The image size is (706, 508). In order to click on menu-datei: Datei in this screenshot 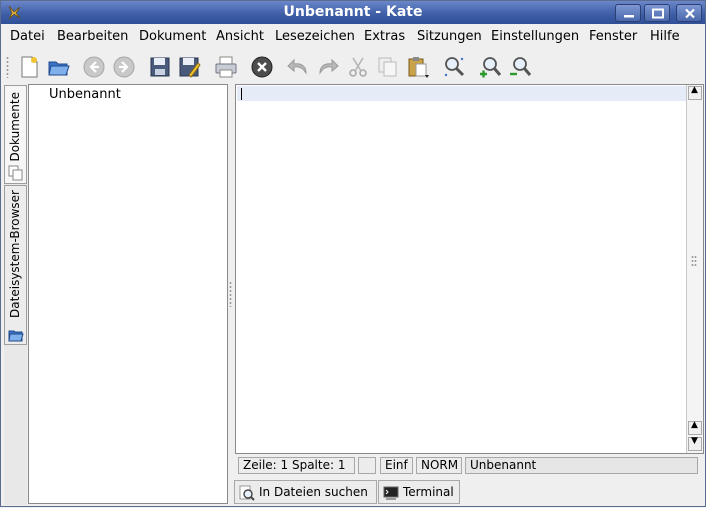, I will do `click(27, 36)`.